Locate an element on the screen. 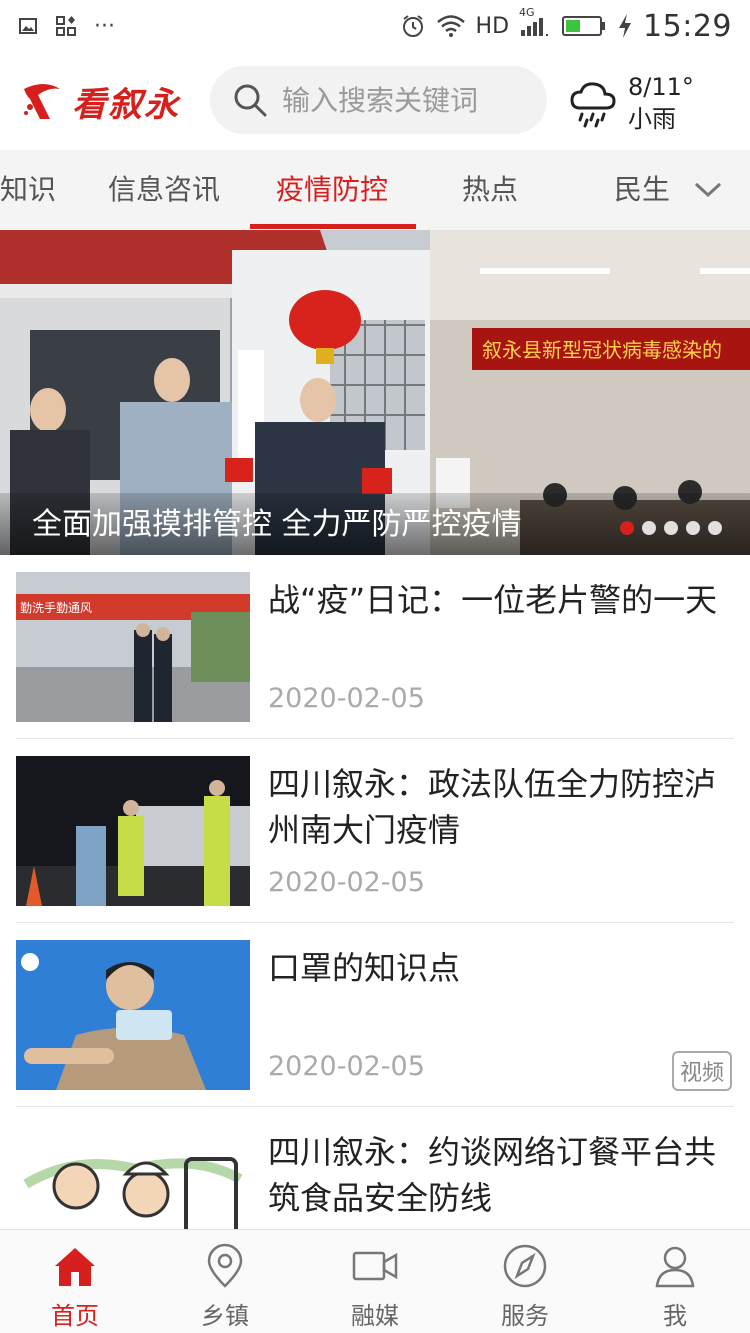 The image size is (750, 1333). logo-text: 看叙永 is located at coordinates (126, 104).